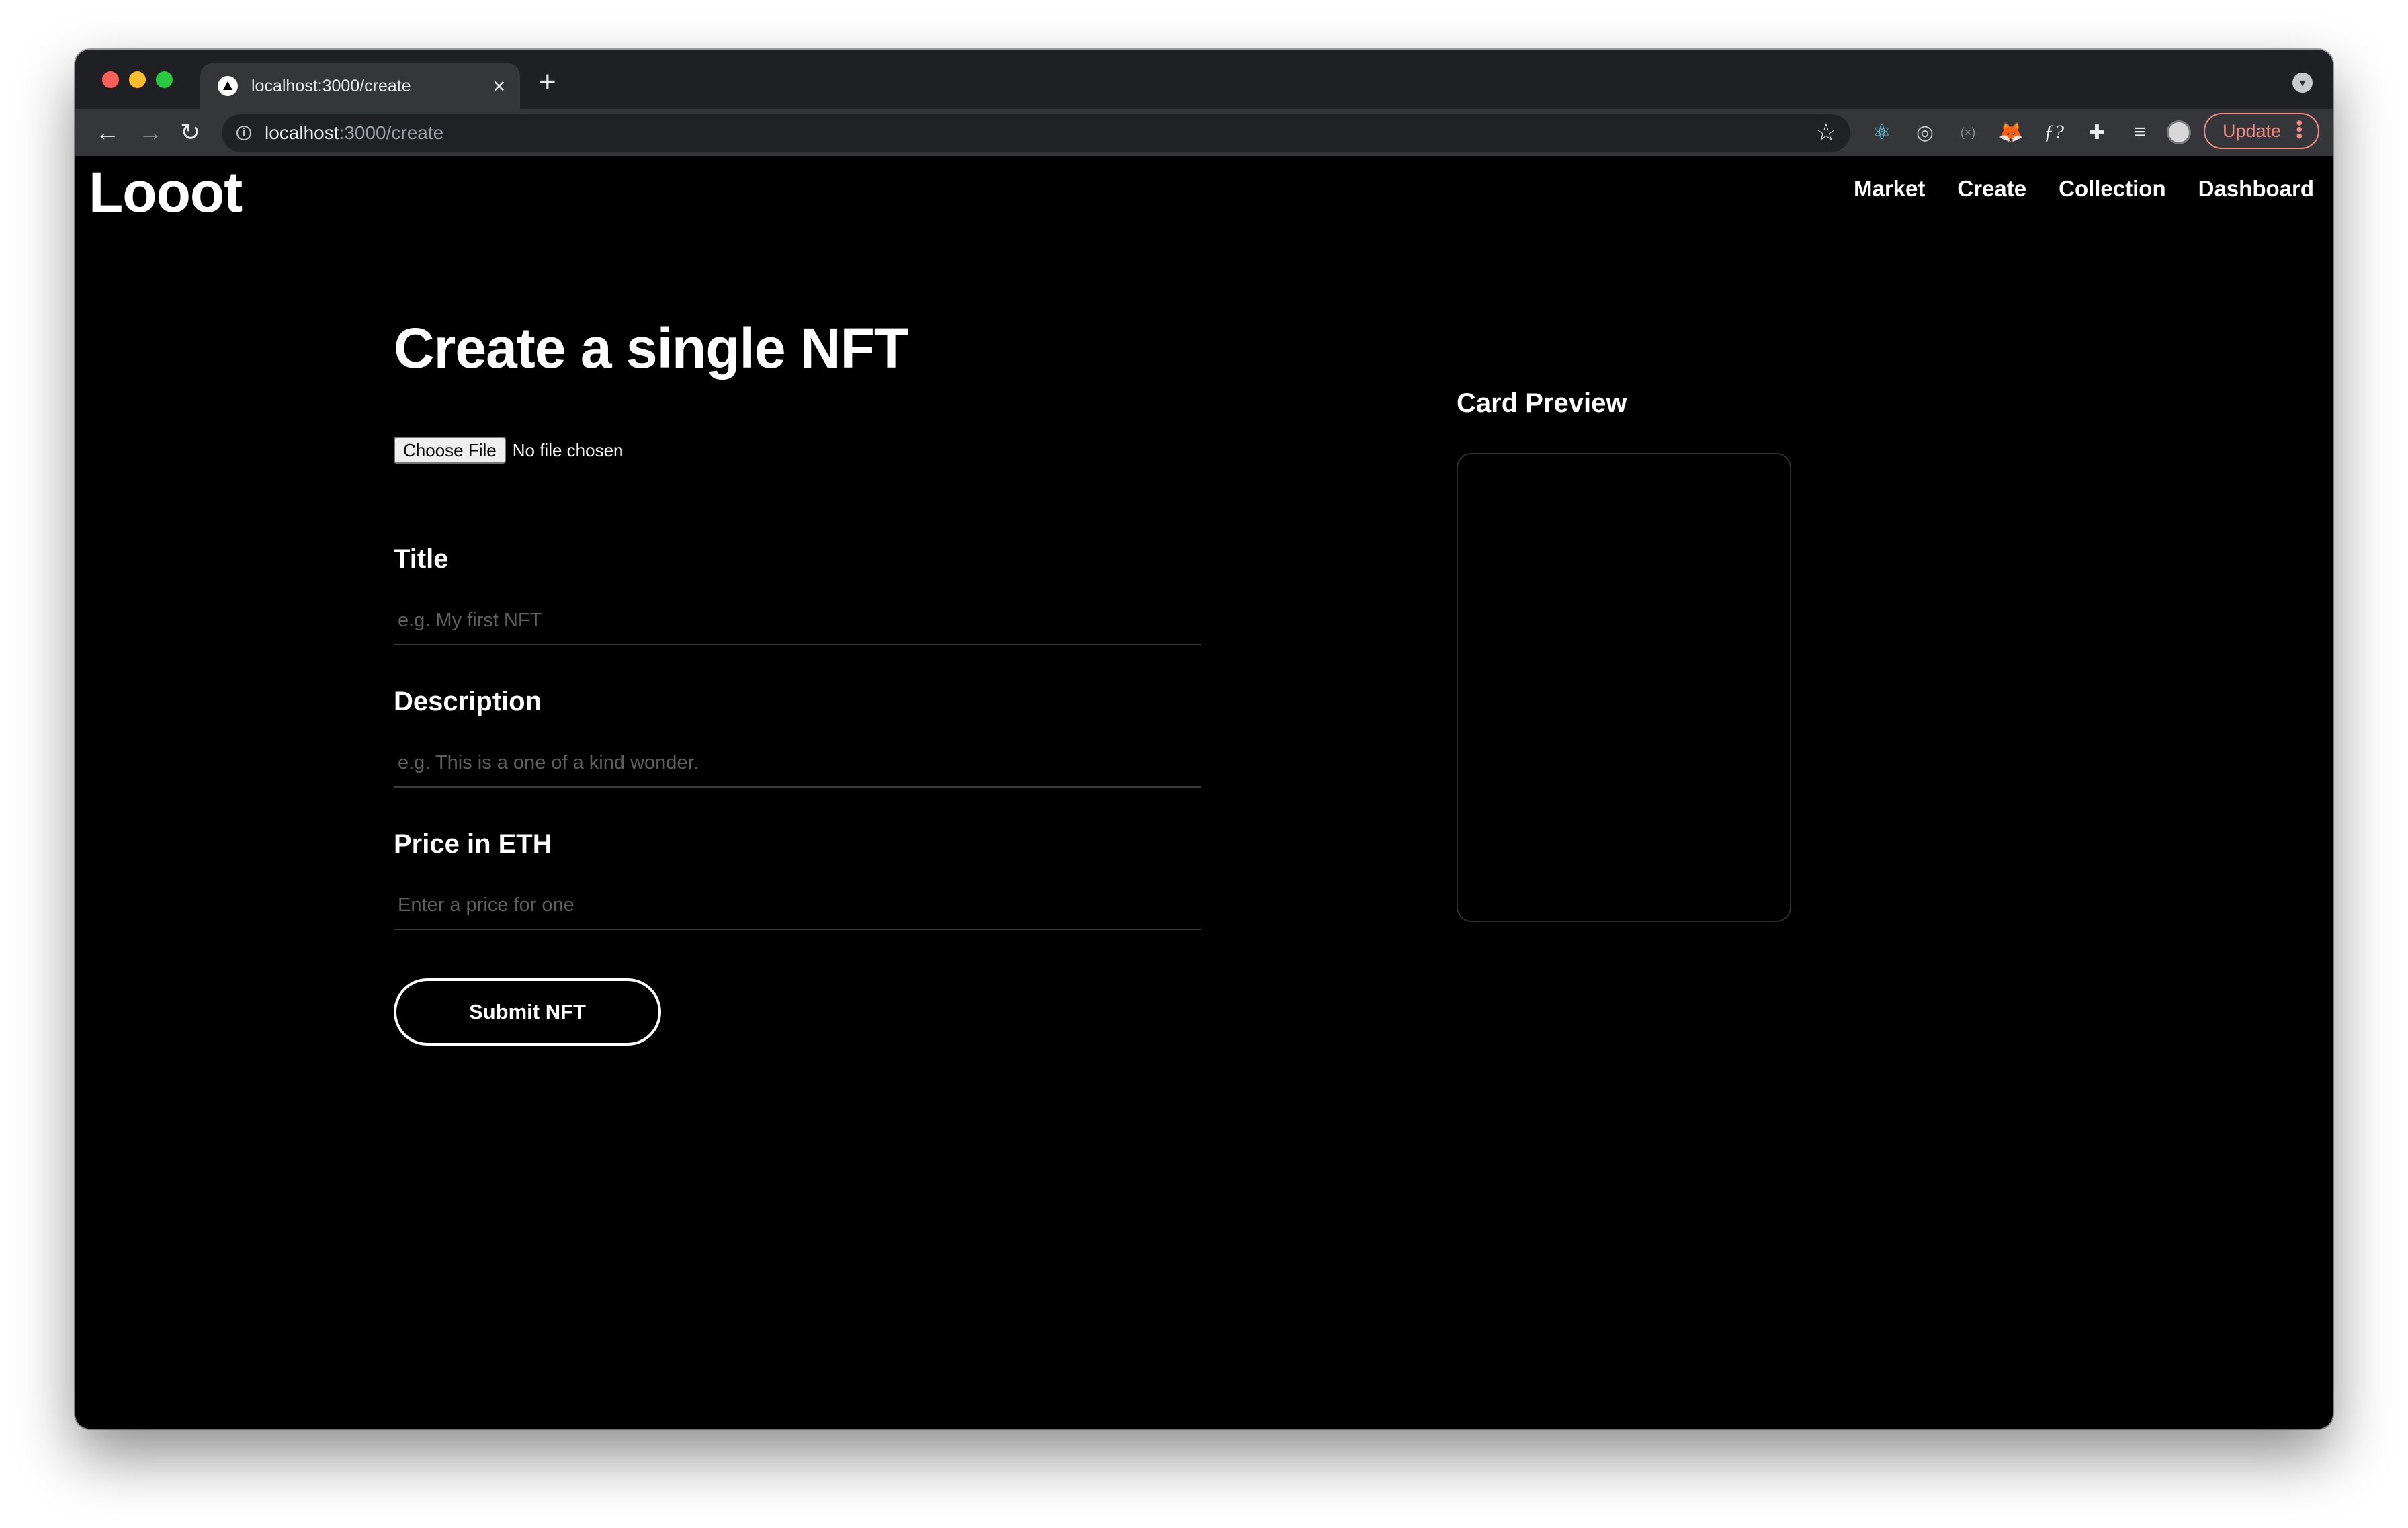 The width and height of the screenshot is (2408, 1528). Describe the element at coordinates (1968, 132) in the screenshot. I see `bracket-icon: (×)` at that location.